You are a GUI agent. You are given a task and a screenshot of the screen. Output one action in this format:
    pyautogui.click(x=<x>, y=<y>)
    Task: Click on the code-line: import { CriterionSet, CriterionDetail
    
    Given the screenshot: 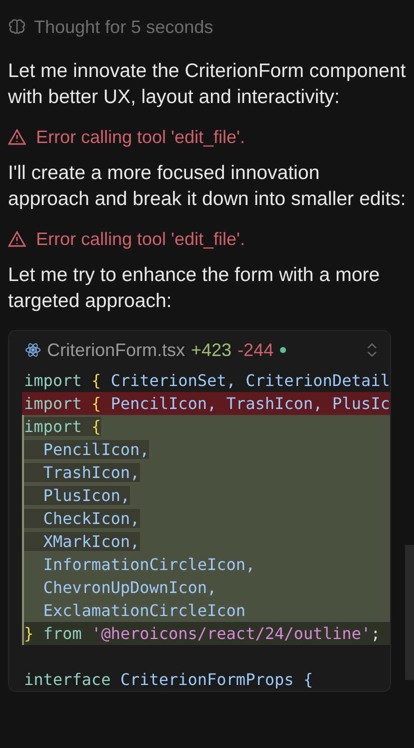 What is the action you would take?
    pyautogui.click(x=206, y=381)
    